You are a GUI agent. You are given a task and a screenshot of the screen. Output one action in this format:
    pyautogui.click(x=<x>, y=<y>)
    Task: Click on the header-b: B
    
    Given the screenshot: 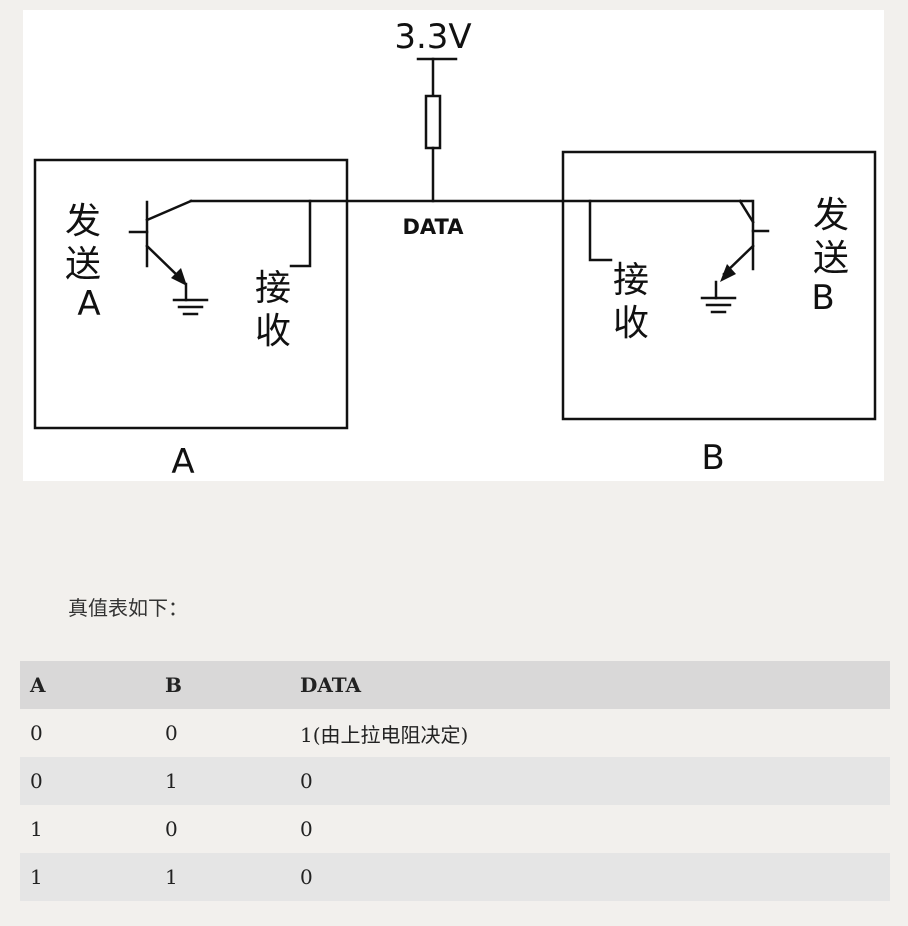 What is the action you would take?
    pyautogui.click(x=222, y=685)
    